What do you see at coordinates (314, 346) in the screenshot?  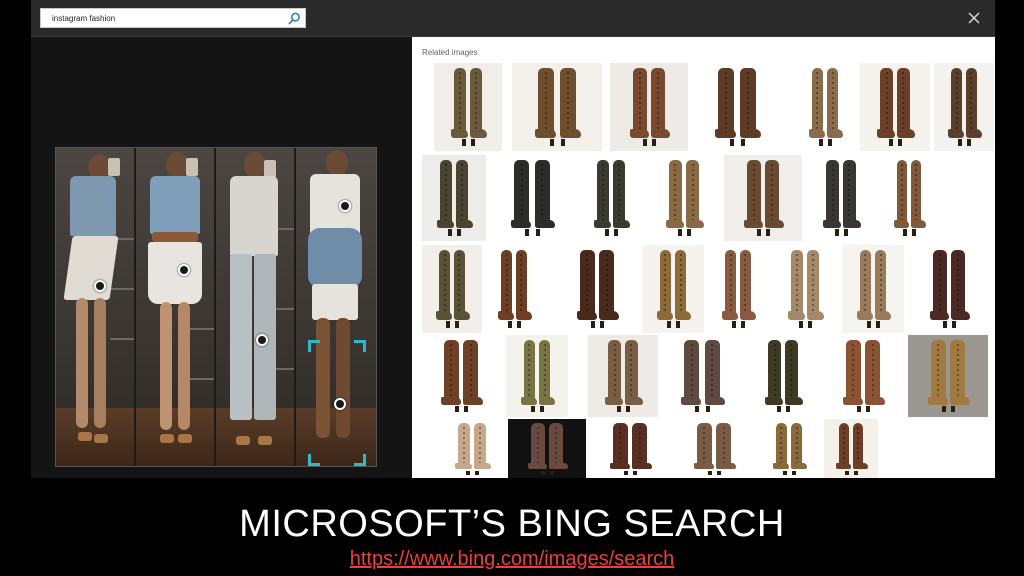 I see `crop-handle-top-left` at bounding box center [314, 346].